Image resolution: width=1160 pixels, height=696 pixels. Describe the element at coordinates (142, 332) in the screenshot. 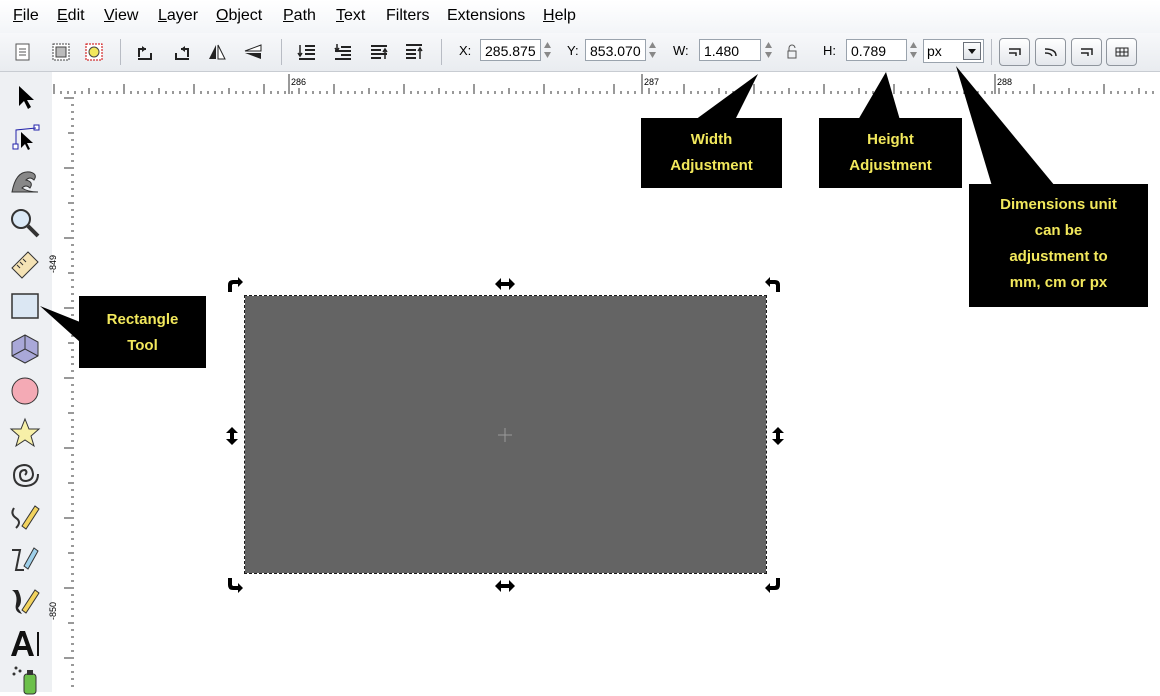

I see `rectangle-tool-callout: Rectangle Tool` at that location.